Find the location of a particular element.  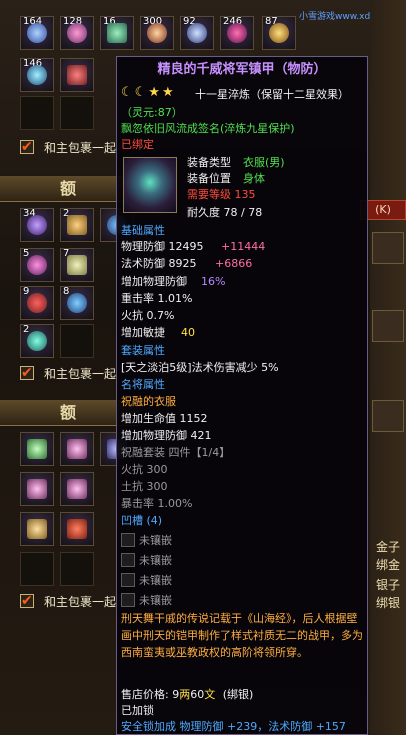

add-phys-def-label: 增加物理防御 is located at coordinates (154, 281).